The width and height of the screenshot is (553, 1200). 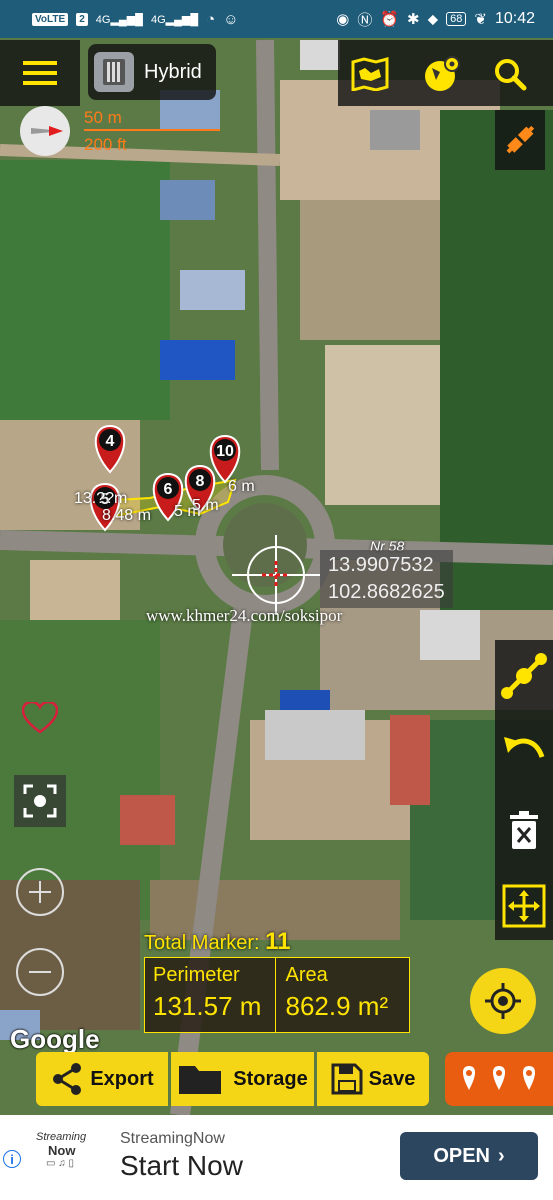 I want to click on fit-bounds-button, so click(x=524, y=906).